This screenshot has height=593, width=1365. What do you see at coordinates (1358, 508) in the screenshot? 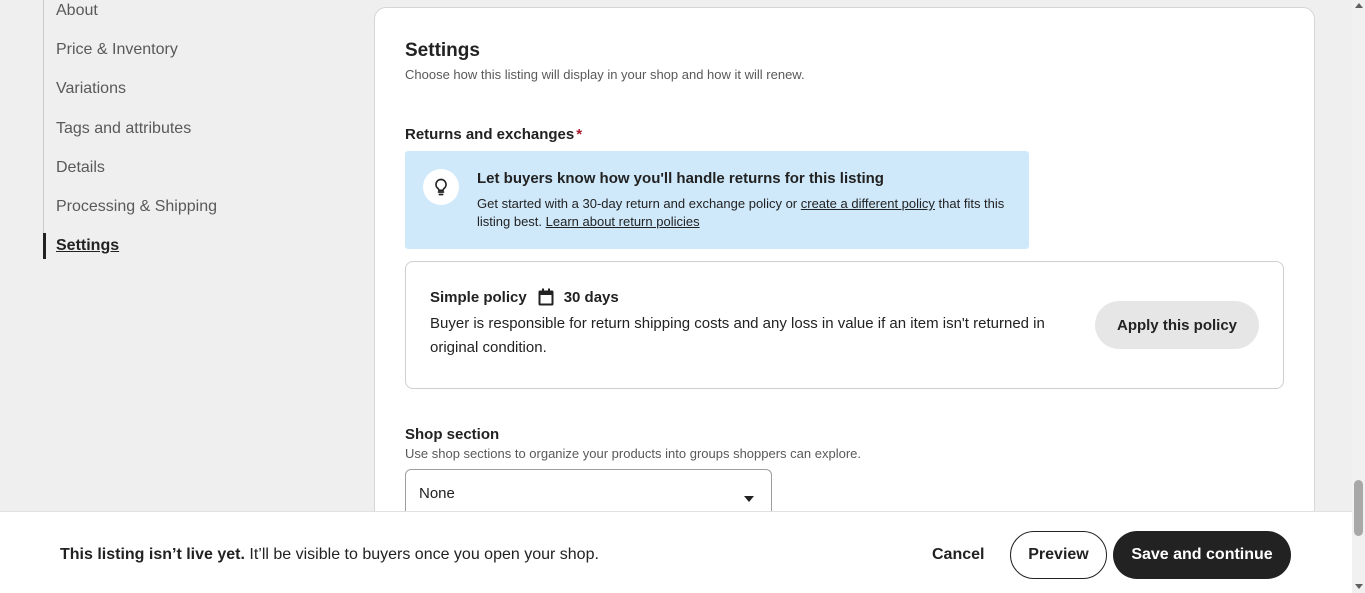
I see `scrollbar-thumb` at bounding box center [1358, 508].